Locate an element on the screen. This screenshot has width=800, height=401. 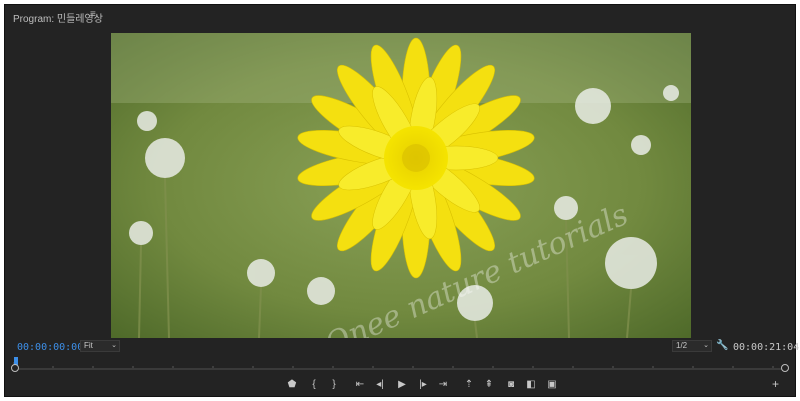
zoom-select: Fit ⌄ is located at coordinates (100, 346).